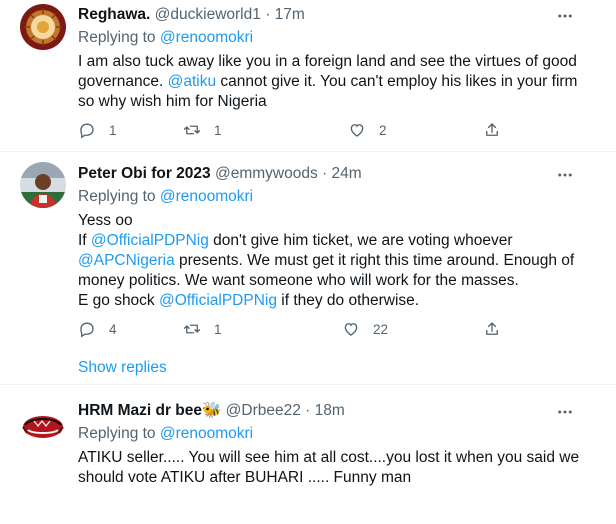  Describe the element at coordinates (97, 130) in the screenshot. I see `reply-button: 1` at that location.